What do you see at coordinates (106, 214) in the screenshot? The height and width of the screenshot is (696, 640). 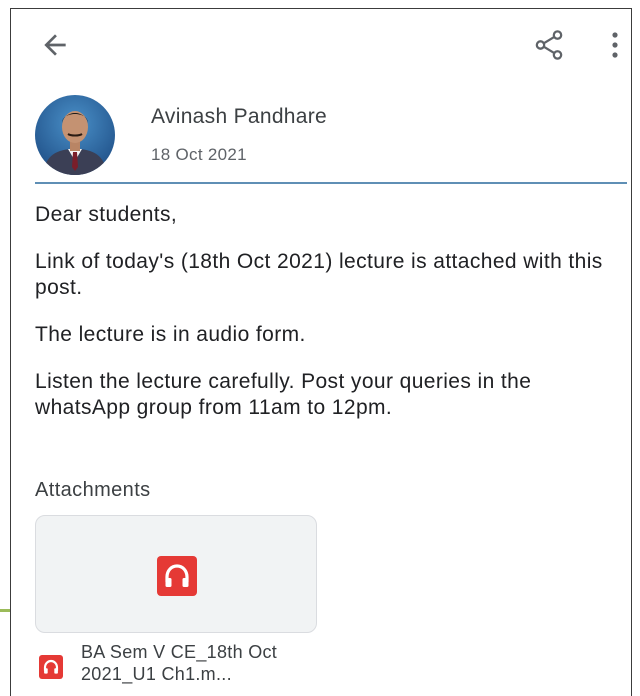 I see `post-paragraph: Dear students,` at bounding box center [106, 214].